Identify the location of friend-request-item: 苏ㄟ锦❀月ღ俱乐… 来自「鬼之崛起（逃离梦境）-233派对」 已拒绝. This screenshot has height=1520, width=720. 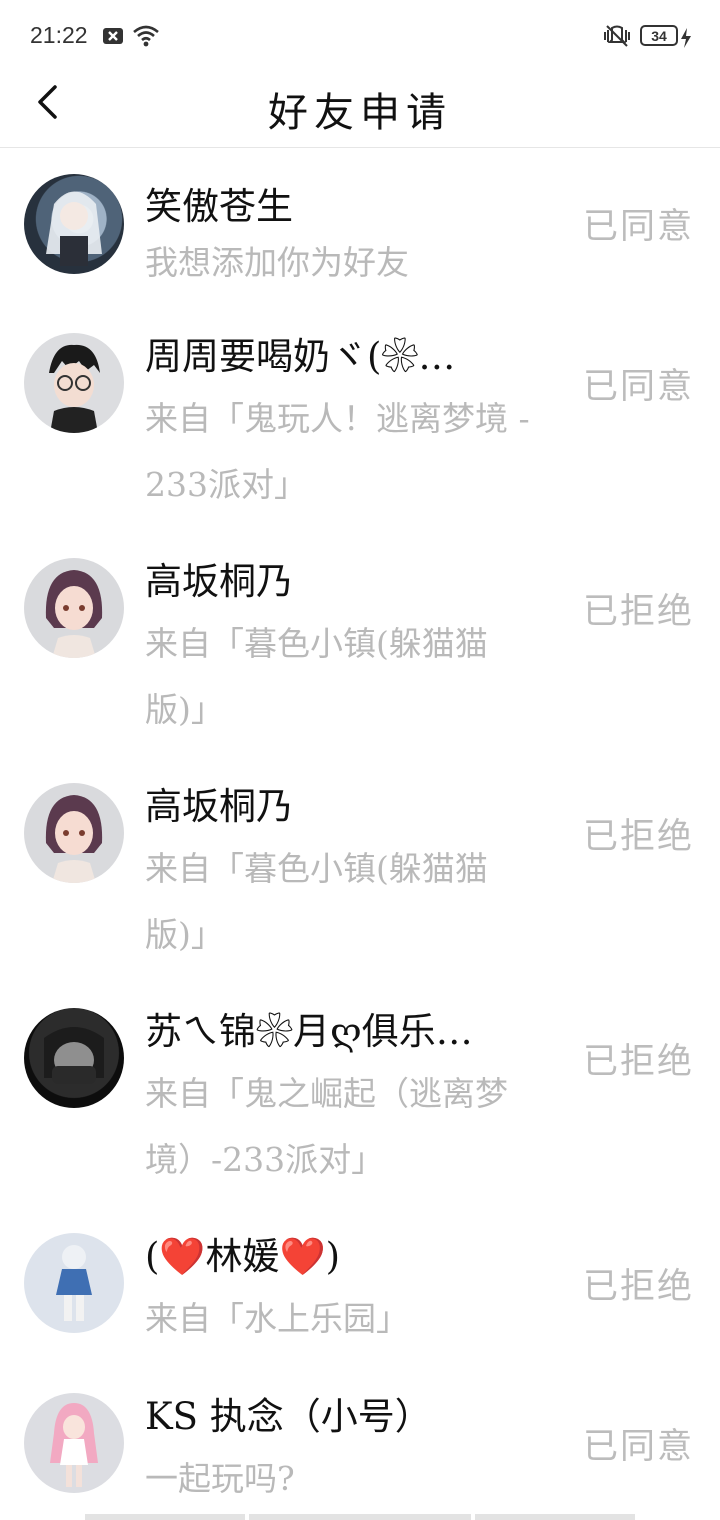
(360, 1095).